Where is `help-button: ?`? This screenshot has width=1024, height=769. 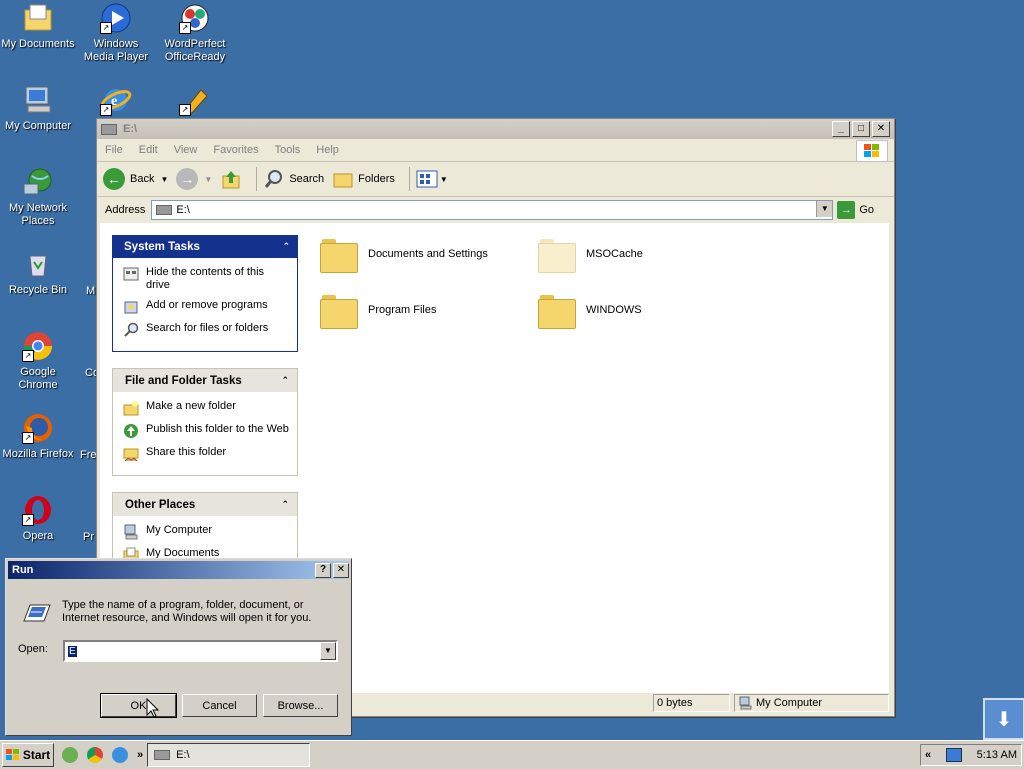
help-button: ? is located at coordinates (323, 570).